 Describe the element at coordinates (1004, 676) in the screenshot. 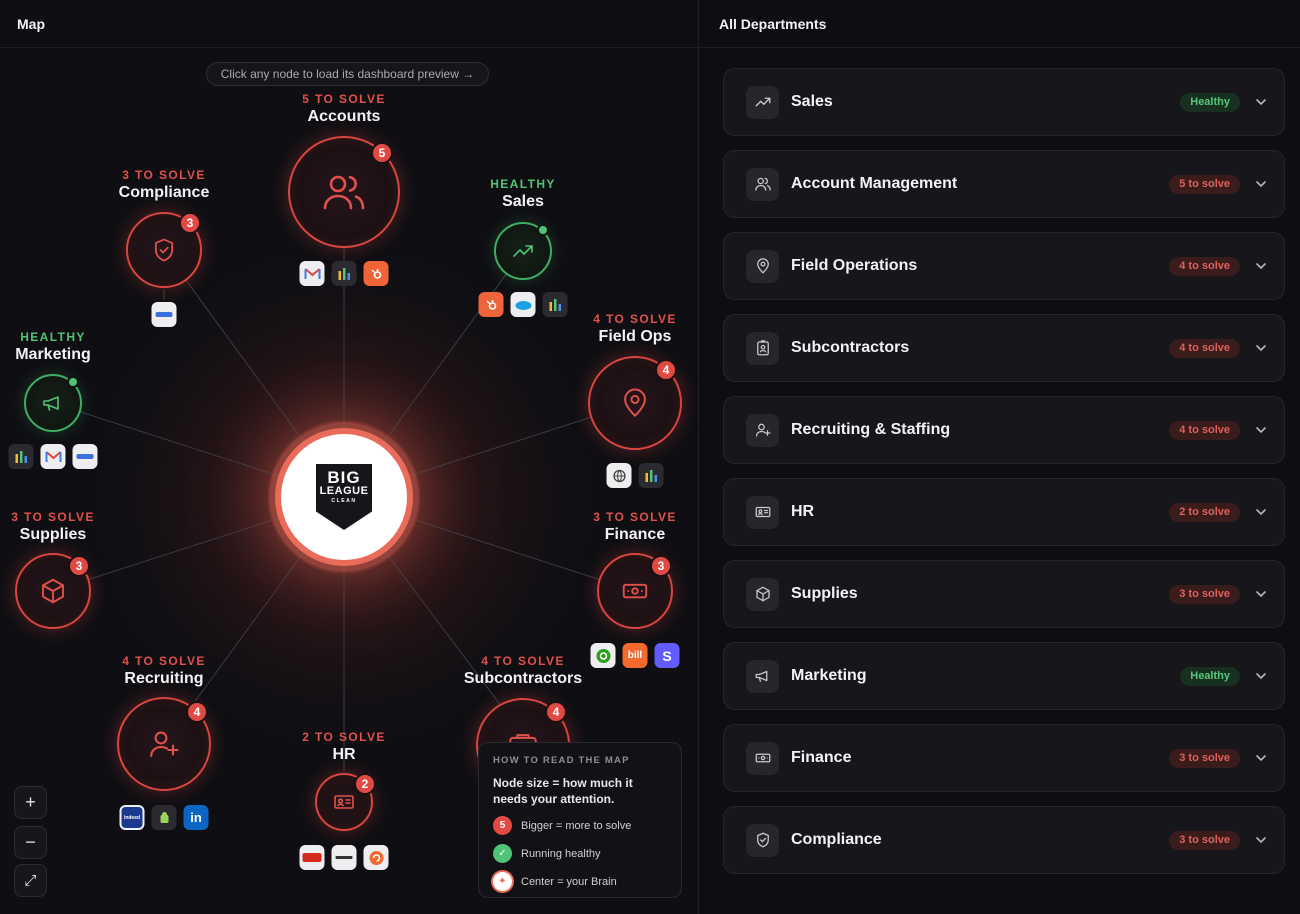

I see `department-card-marketing: Marketing Healthy` at that location.